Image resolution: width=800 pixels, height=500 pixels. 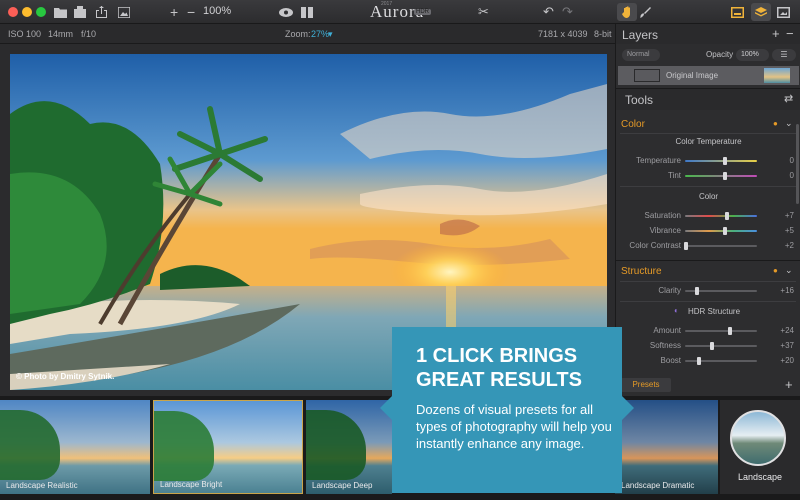 What do you see at coordinates (41, 12) in the screenshot?
I see `maximize-window-button` at bounding box center [41, 12].